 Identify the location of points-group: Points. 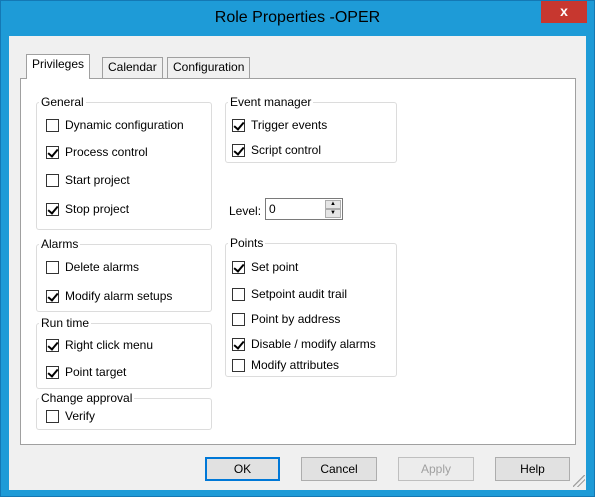
(311, 307).